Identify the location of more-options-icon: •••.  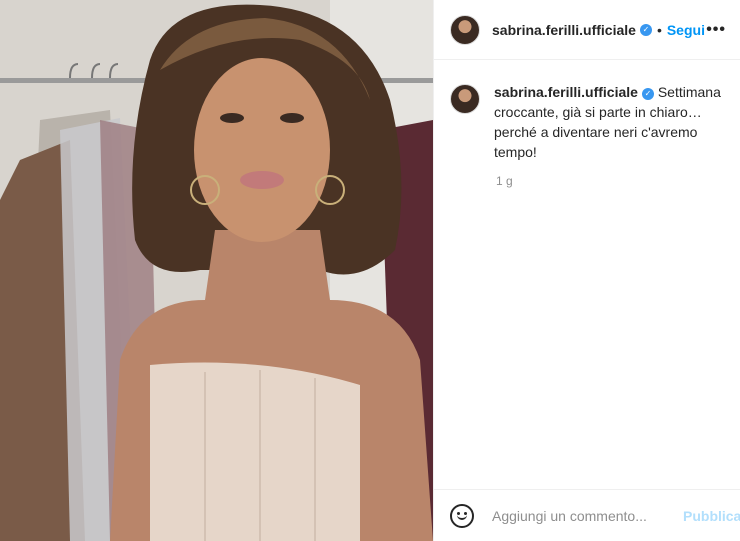
(716, 30).